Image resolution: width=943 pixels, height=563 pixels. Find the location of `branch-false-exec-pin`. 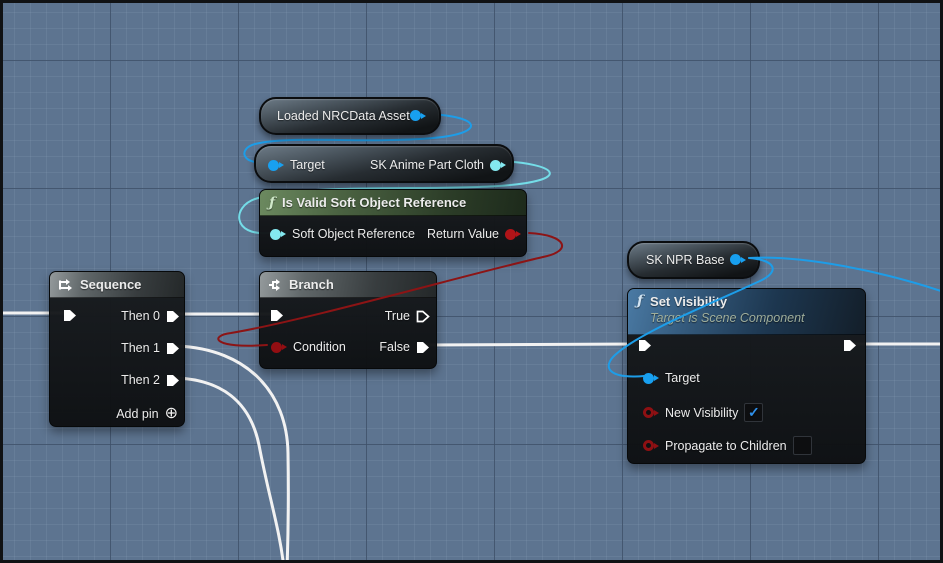

branch-false-exec-pin is located at coordinates (423, 347).